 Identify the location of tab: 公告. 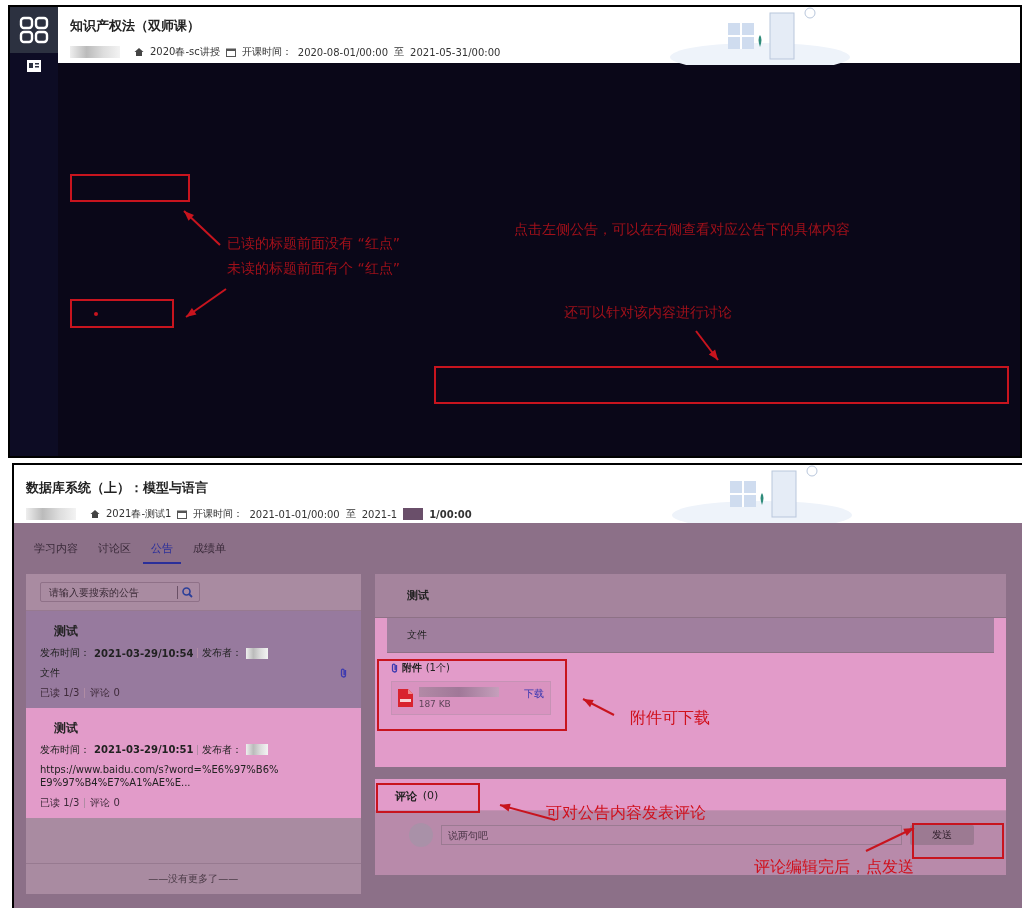
(162, 550).